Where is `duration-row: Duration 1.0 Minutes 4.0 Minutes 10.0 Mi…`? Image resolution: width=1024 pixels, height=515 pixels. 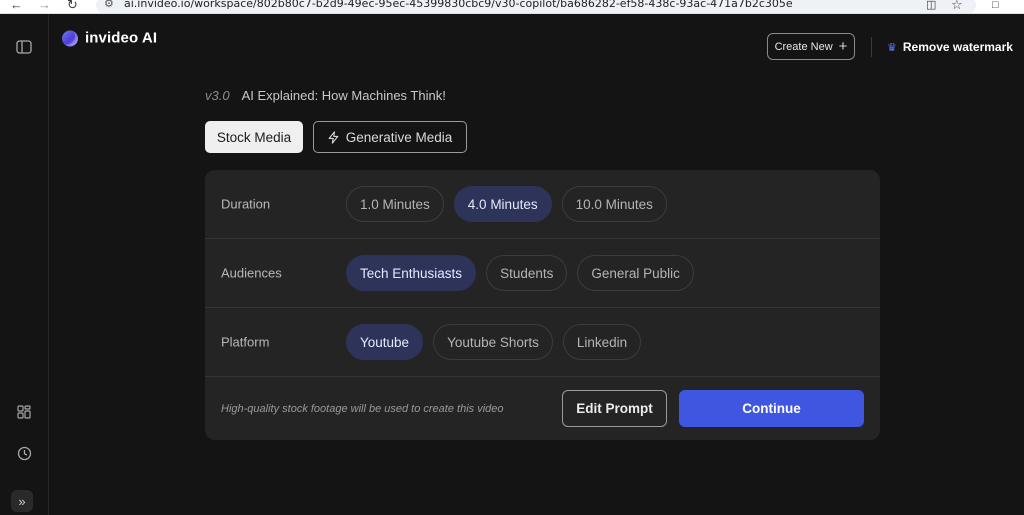
duration-row: Duration 1.0 Minutes 4.0 Minutes 10.0 Mi… is located at coordinates (542, 204).